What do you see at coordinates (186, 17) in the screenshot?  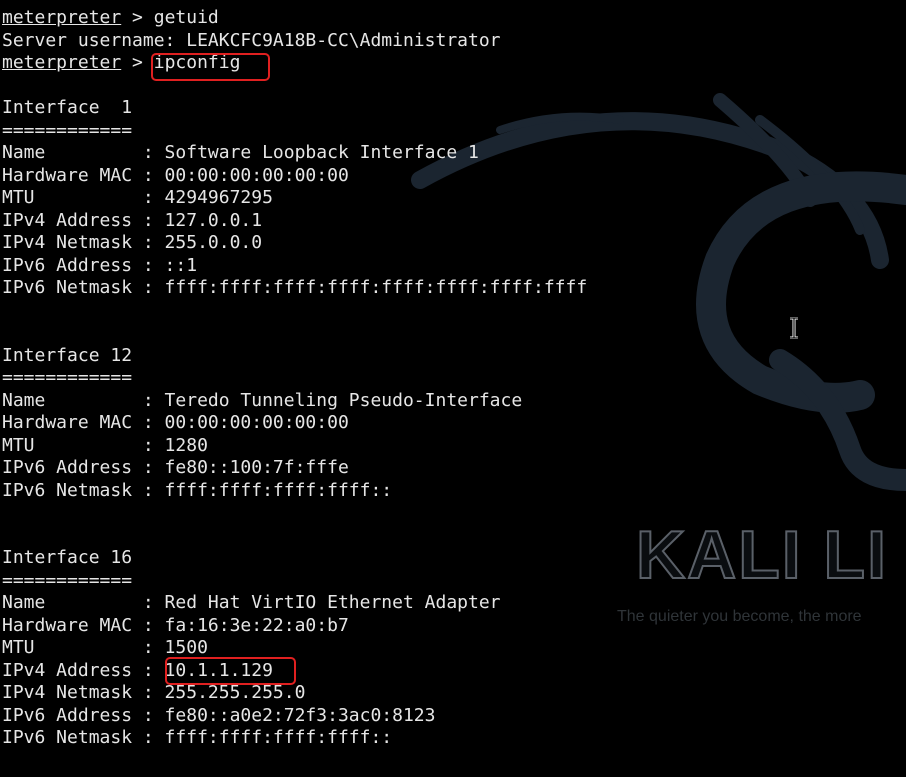 I see `terminal-command: getuid` at bounding box center [186, 17].